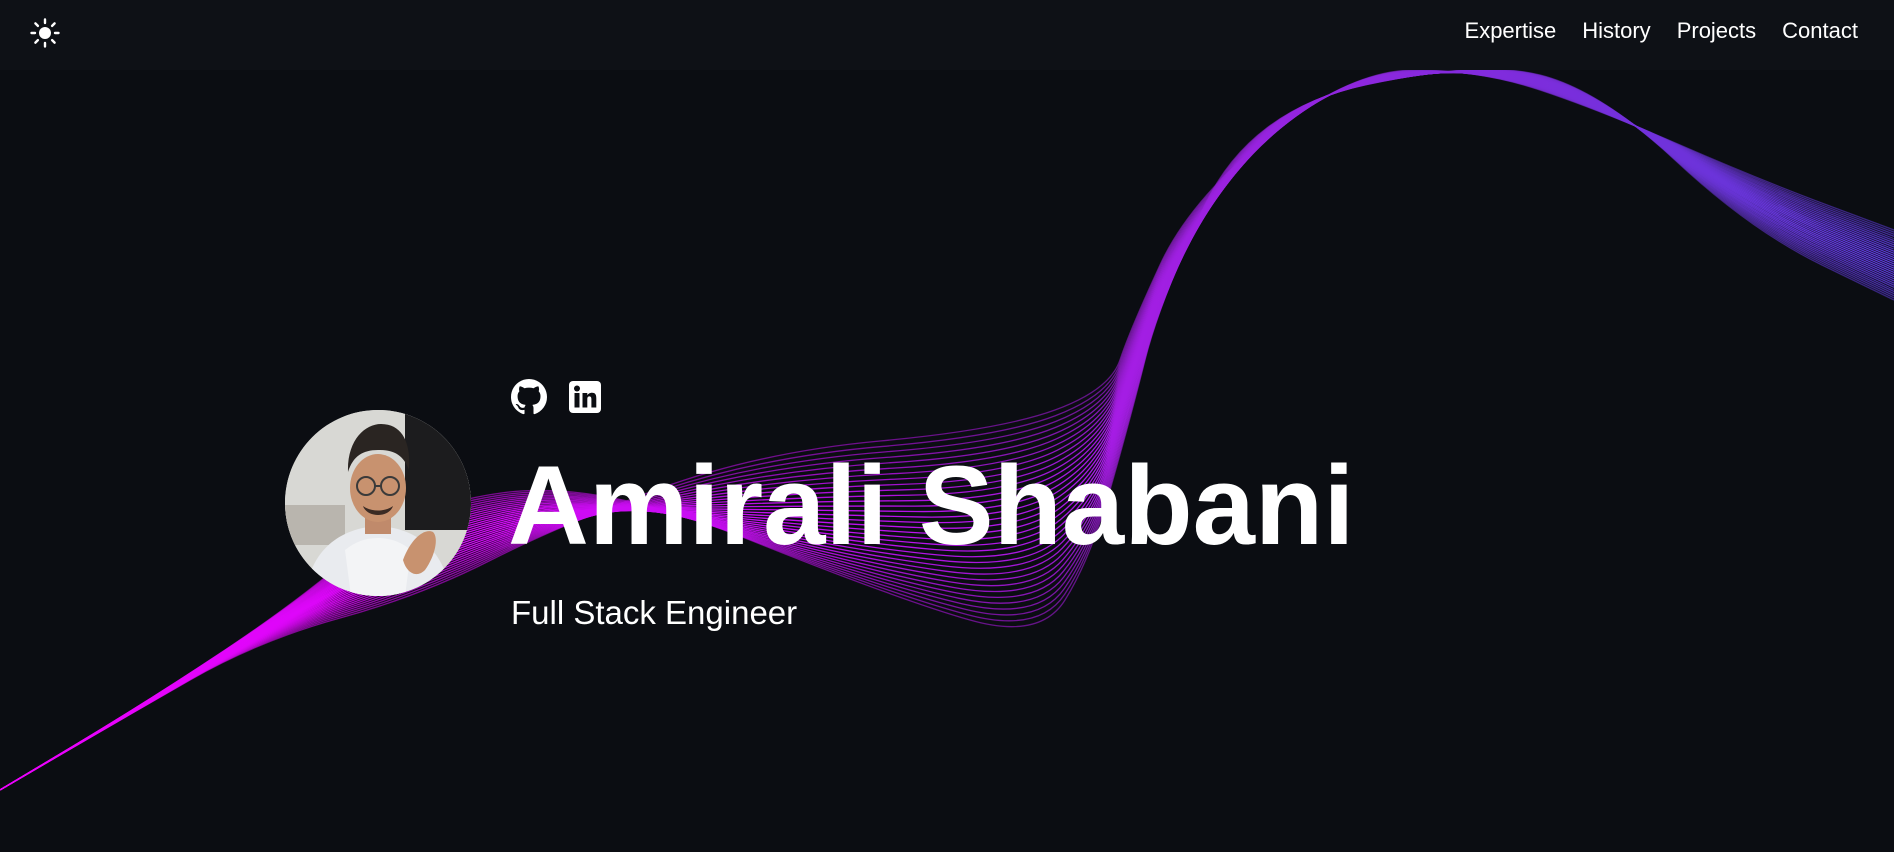 The height and width of the screenshot is (852, 1894). I want to click on social-links, so click(557, 397).